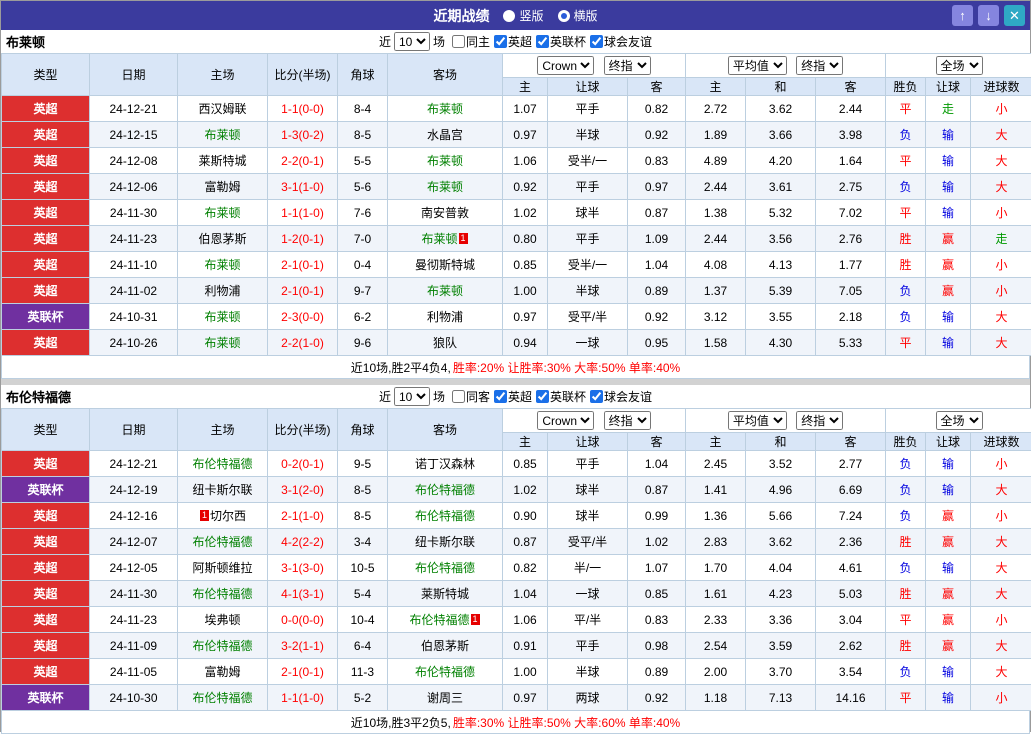 The width and height of the screenshot is (1031, 734). What do you see at coordinates (222, 620) in the screenshot?
I see `team-link: 埃弗顿` at bounding box center [222, 620].